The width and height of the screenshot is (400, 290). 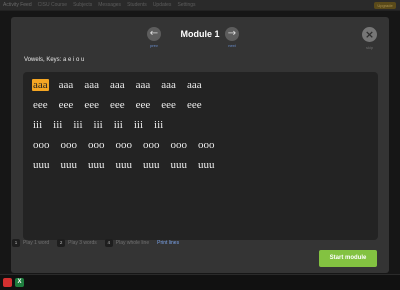 I want to click on exercise-line: uuu uuu uuu uuu uuu uuu uuu, so click(x=128, y=169).